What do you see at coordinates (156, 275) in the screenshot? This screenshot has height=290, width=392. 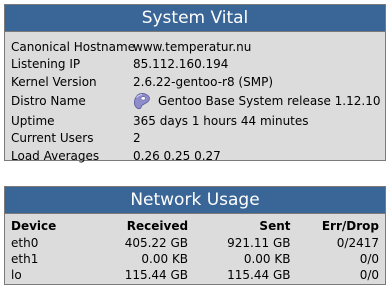 I see `received-cell: 115.44 GB` at bounding box center [156, 275].